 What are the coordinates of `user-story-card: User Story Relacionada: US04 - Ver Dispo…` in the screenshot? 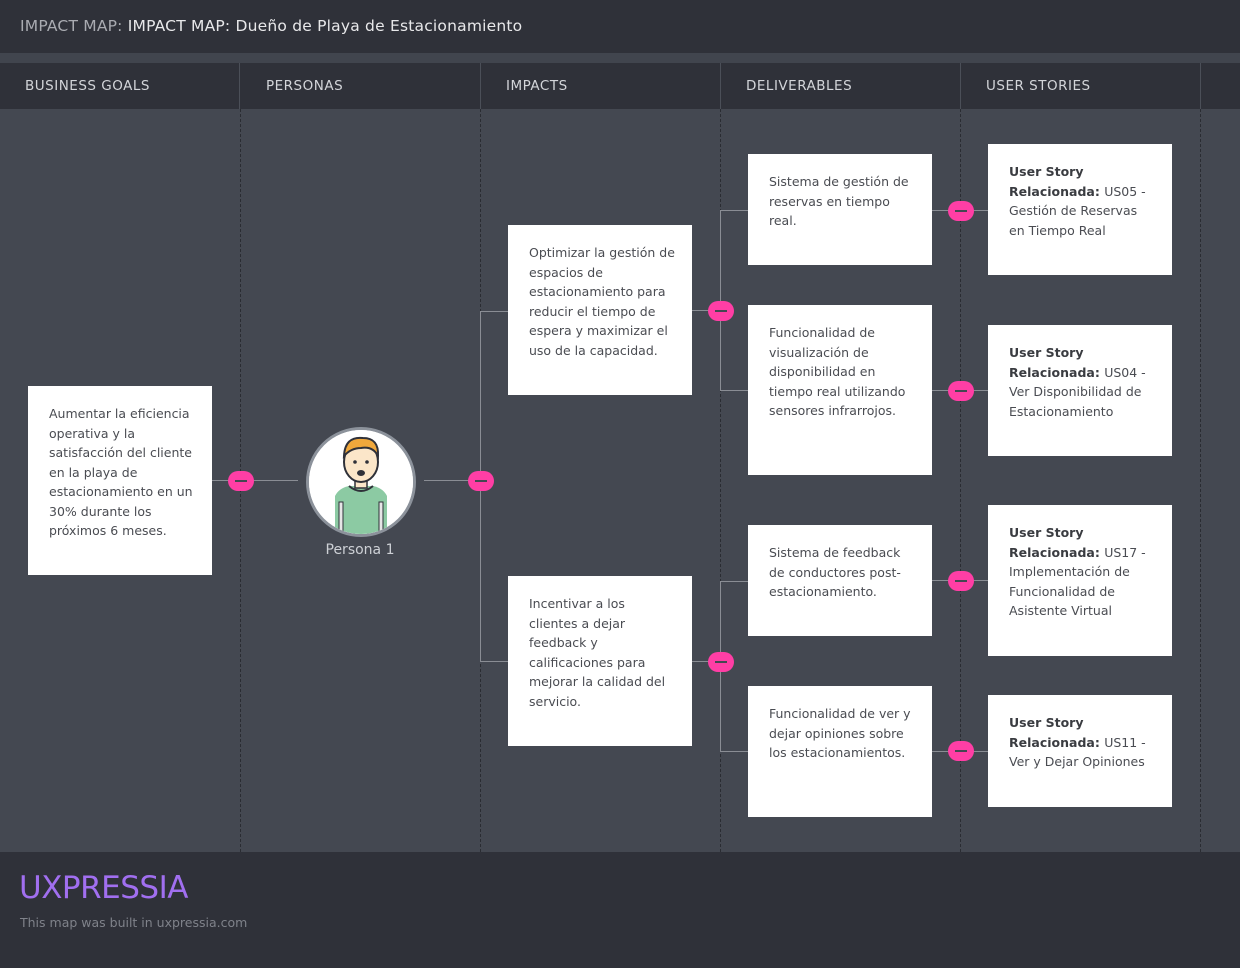 It's located at (1080, 390).